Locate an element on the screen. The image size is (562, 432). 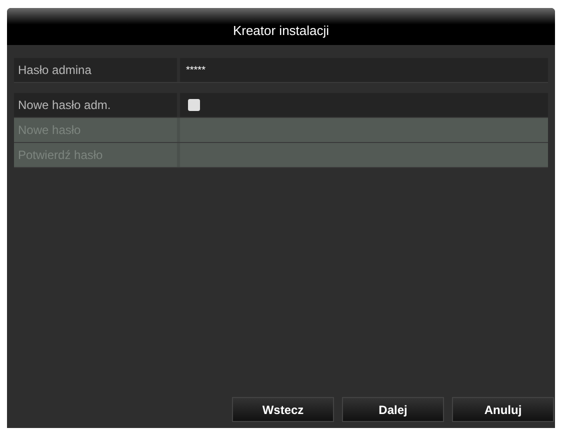
field-label: Hasło admina is located at coordinates (95, 70).